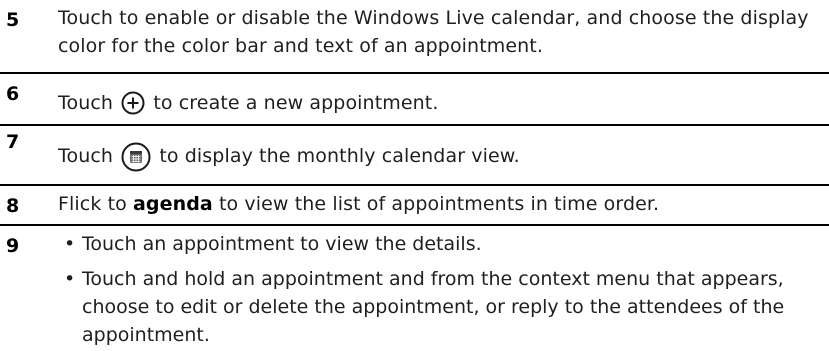 The width and height of the screenshot is (829, 351). I want to click on step-text: Touch to create a new appointment., so click(440, 106).